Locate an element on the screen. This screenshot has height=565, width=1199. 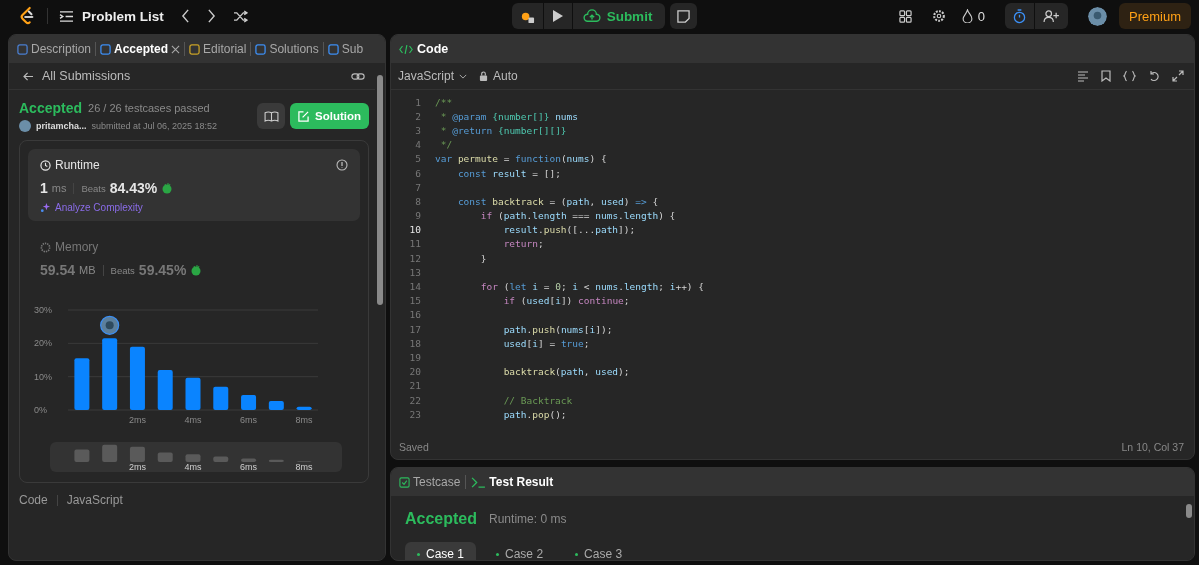
info-icon is located at coordinates (342, 165).